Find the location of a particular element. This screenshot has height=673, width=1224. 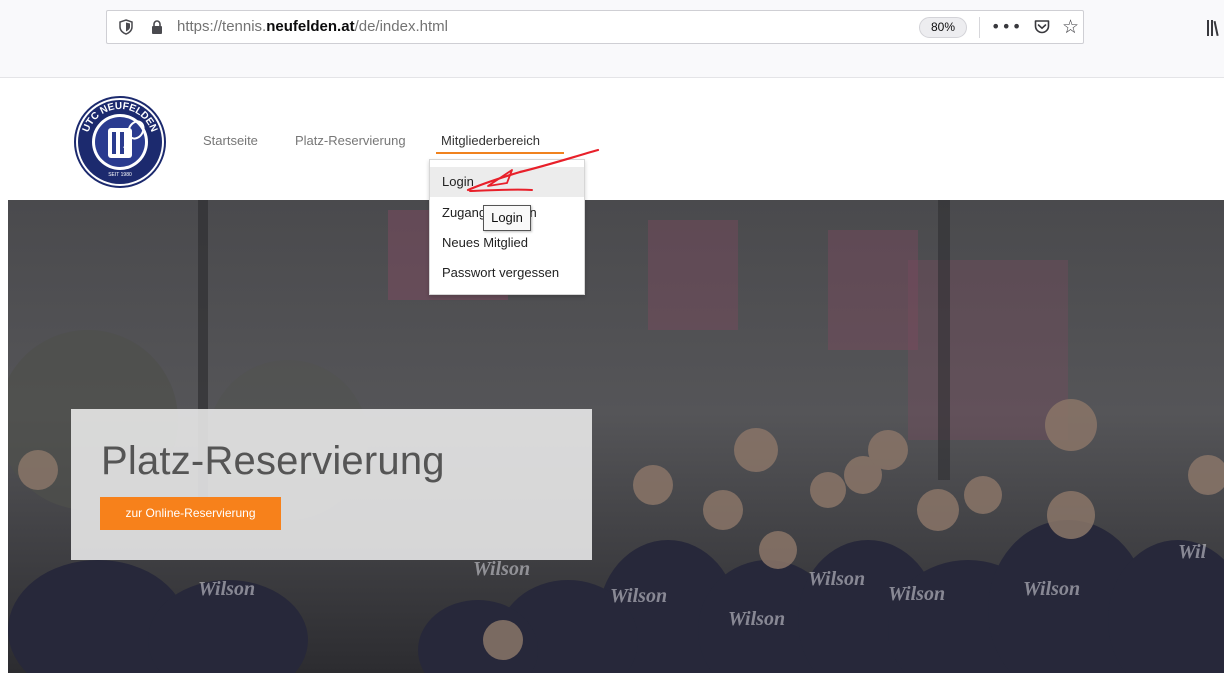

svg-text: Wil is located at coordinates (1192, 552).